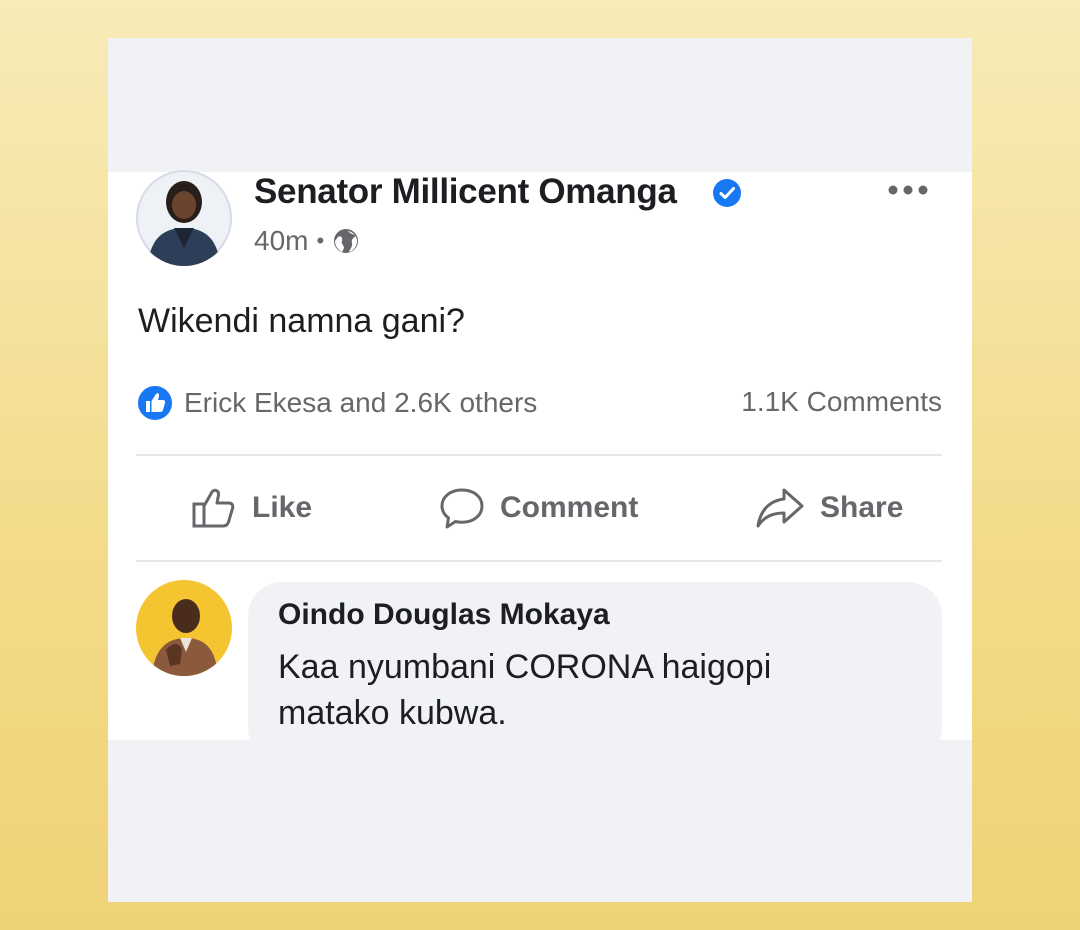 This screenshot has width=1080, height=930. Describe the element at coordinates (862, 507) in the screenshot. I see `share-label: Share` at that location.